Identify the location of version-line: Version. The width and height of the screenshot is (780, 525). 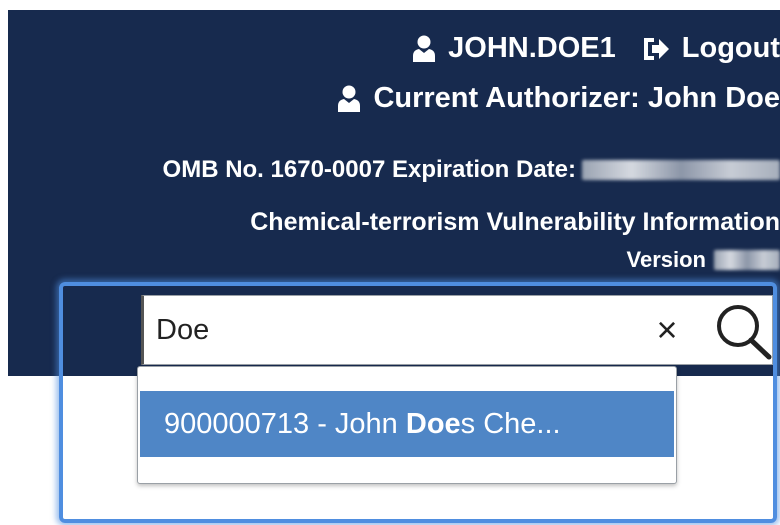
(703, 260).